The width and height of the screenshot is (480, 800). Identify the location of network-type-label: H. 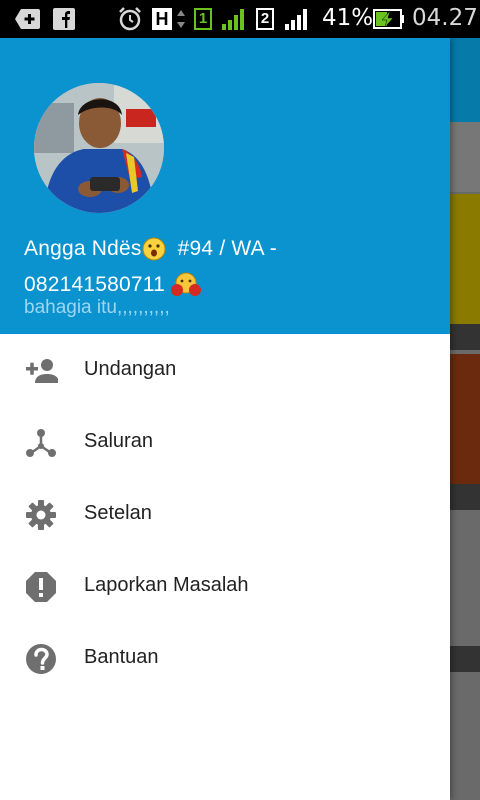
(162, 19).